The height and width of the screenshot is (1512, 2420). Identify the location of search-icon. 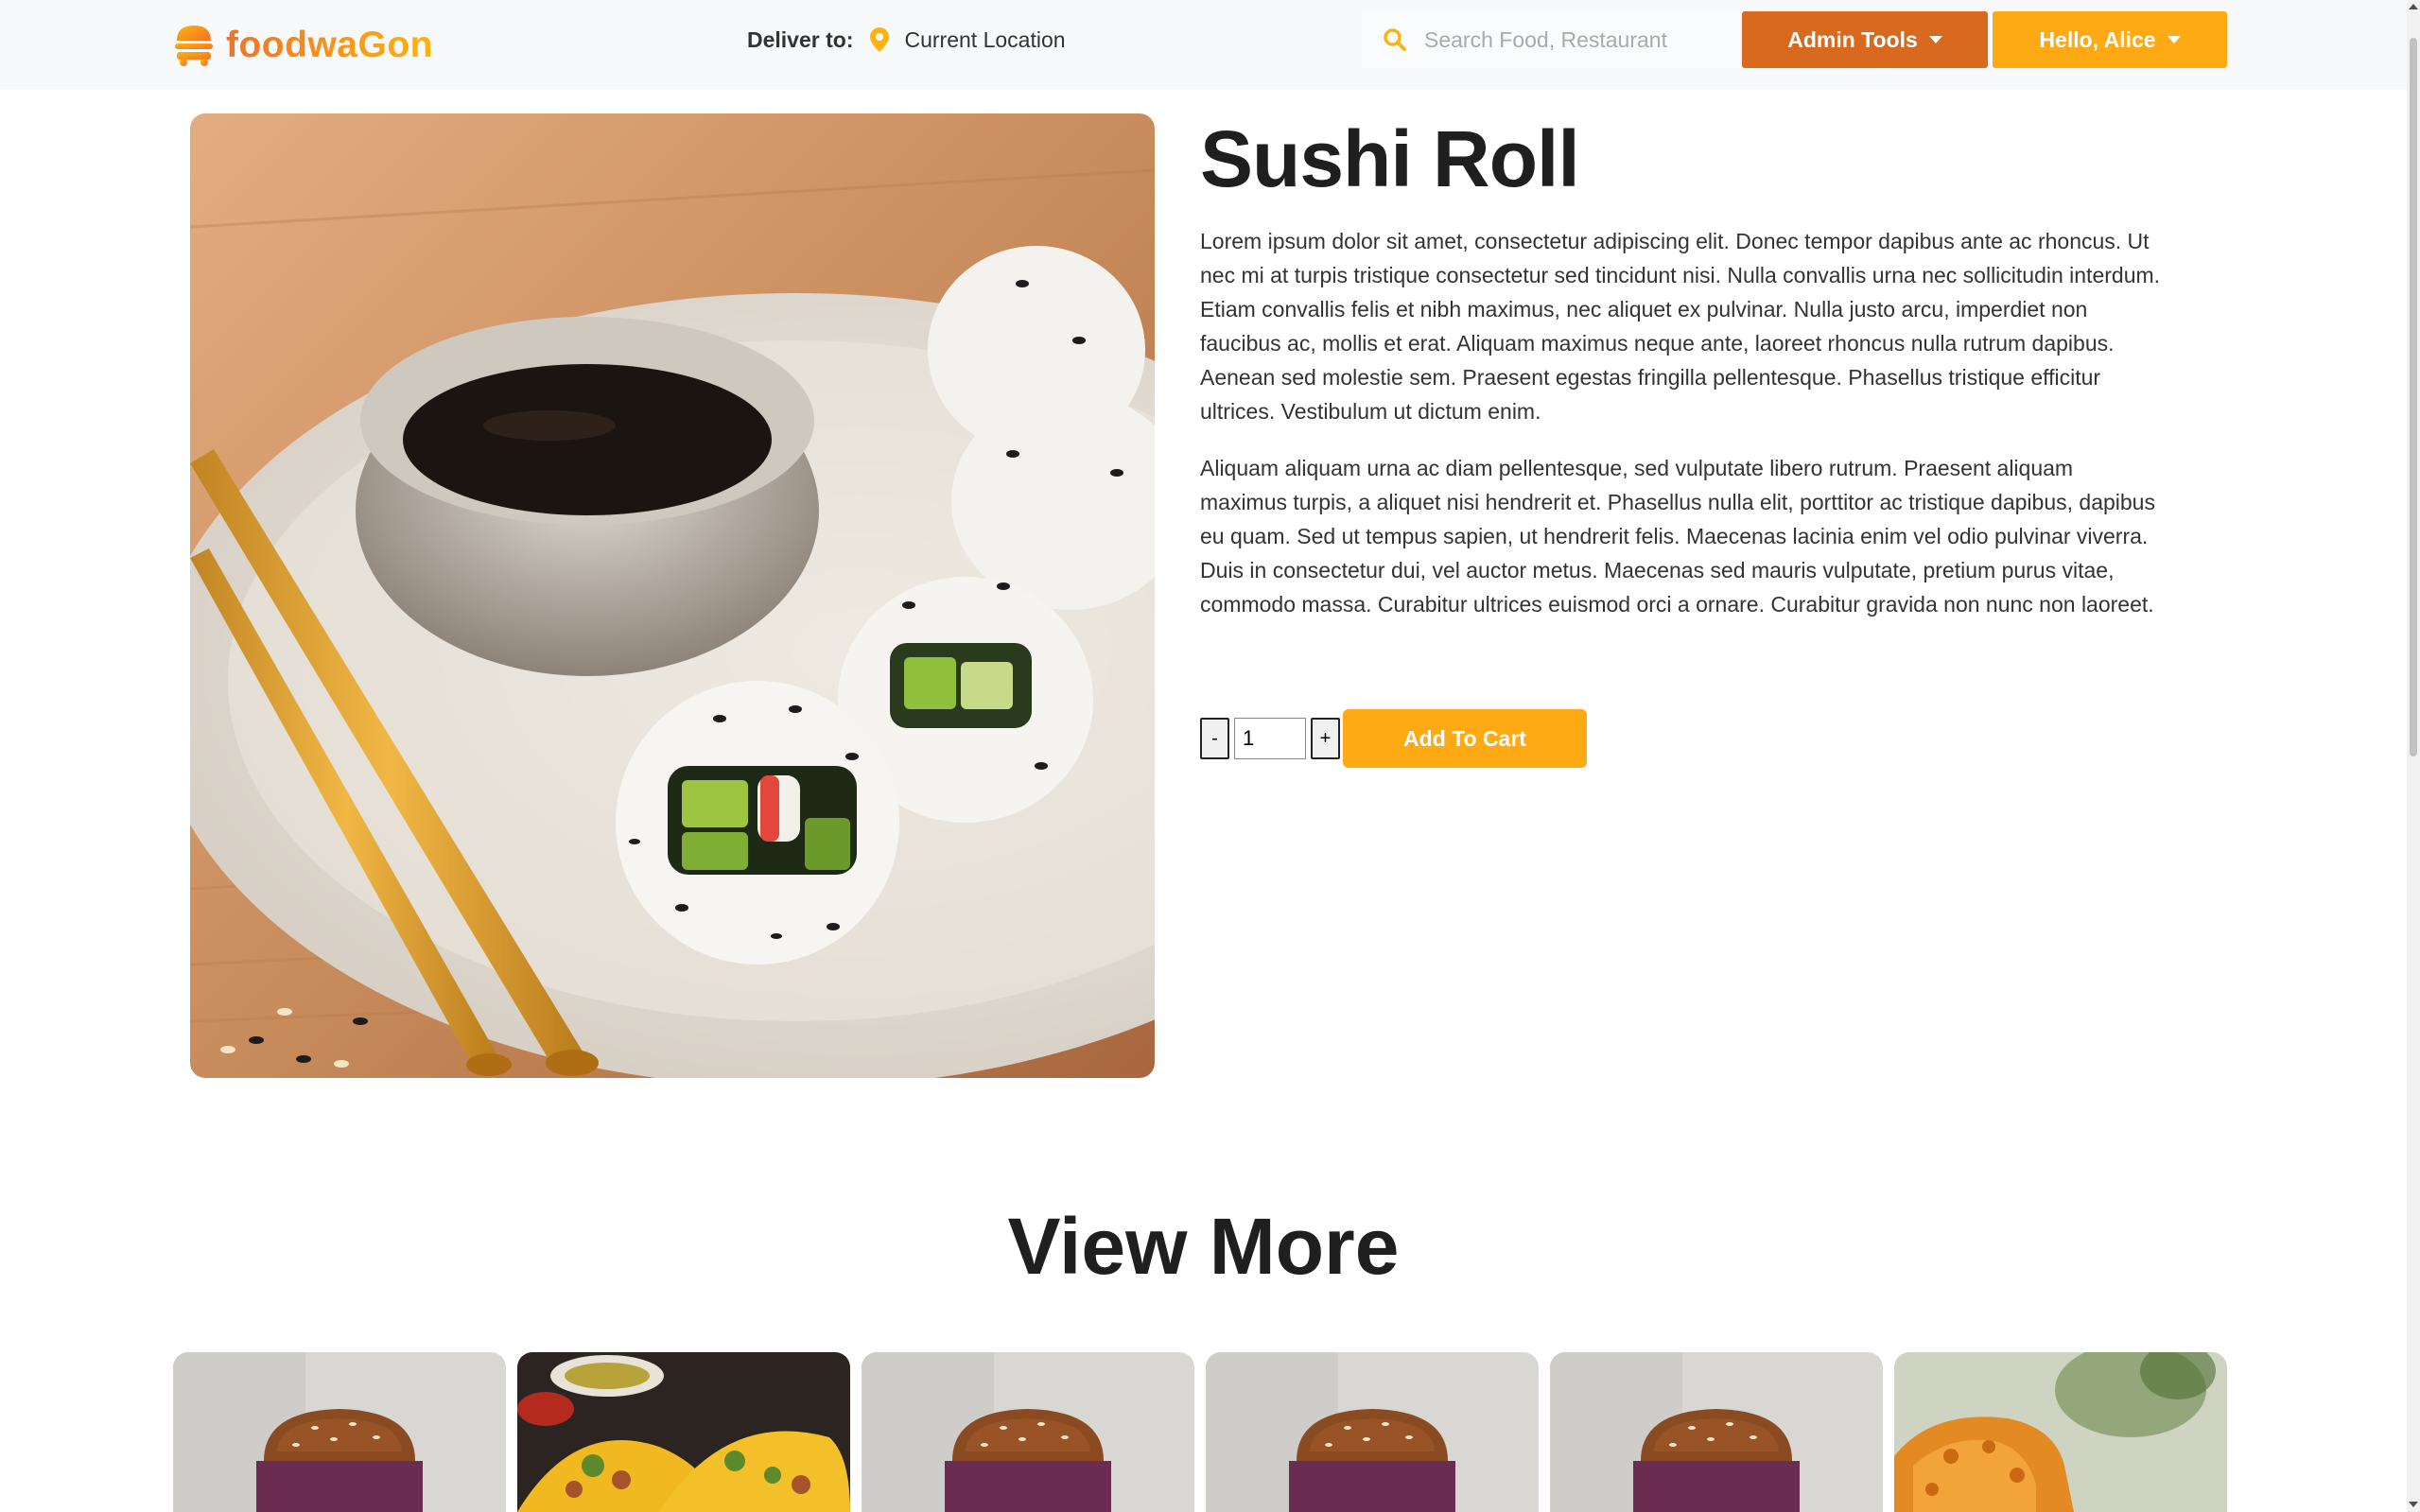
(1395, 39).